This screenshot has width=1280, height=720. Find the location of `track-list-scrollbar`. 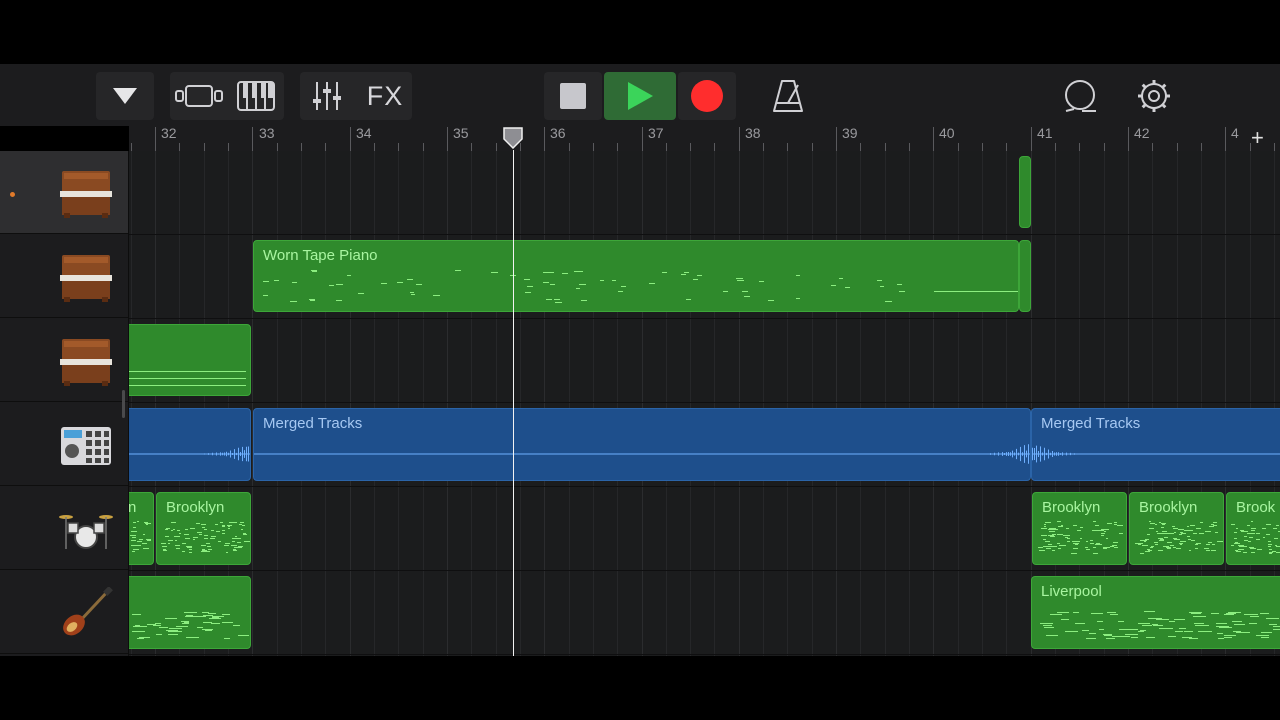

track-list-scrollbar is located at coordinates (123, 404).